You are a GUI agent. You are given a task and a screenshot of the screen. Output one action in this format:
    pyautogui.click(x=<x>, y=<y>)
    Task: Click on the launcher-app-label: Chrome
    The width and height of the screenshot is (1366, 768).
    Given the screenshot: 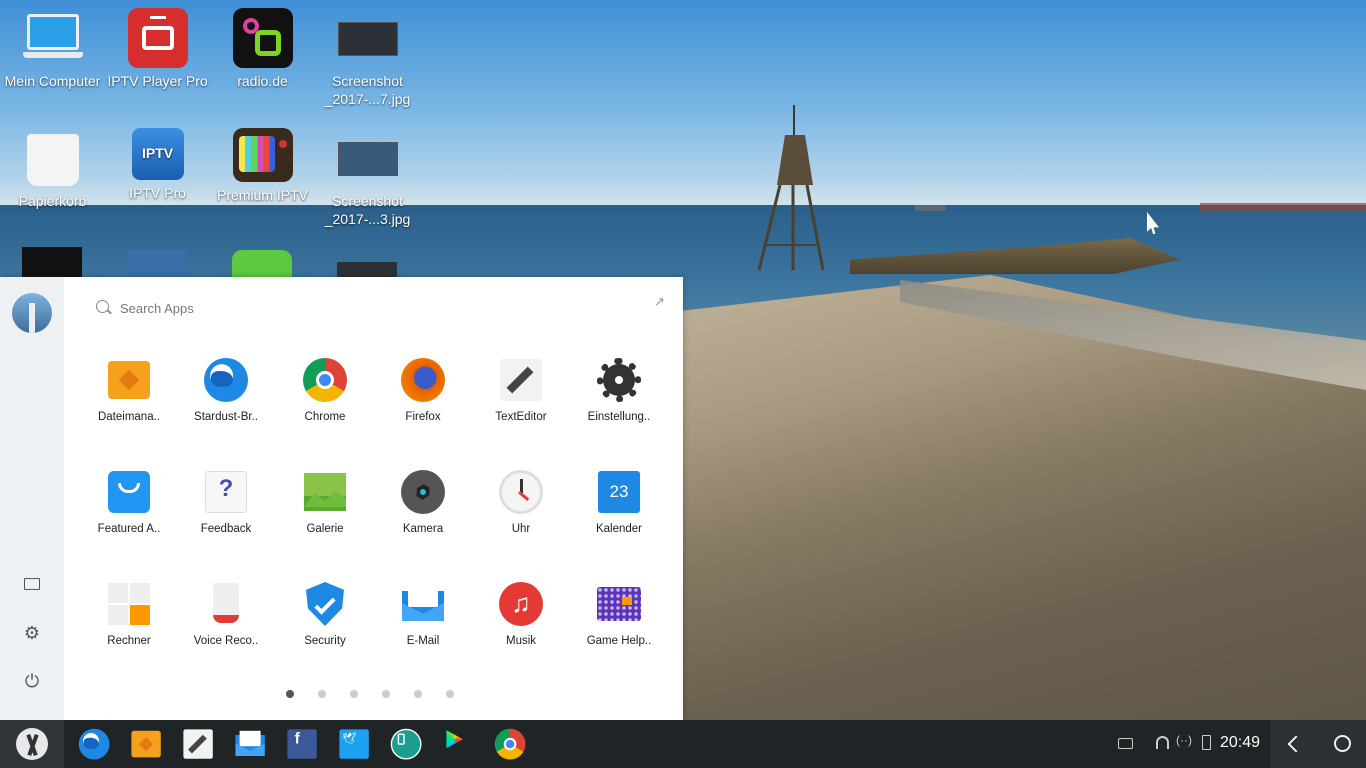 What is the action you would take?
    pyautogui.click(x=325, y=417)
    